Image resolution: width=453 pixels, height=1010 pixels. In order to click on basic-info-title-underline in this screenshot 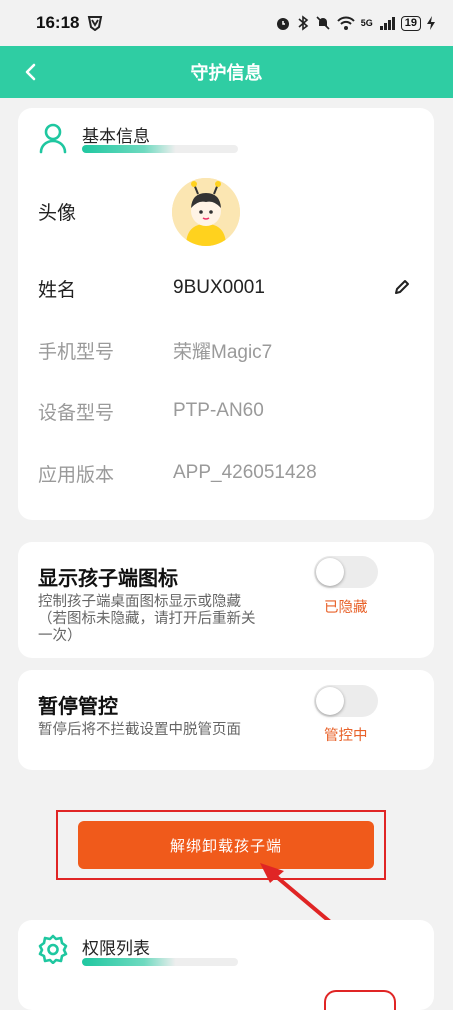, I will do `click(160, 149)`.